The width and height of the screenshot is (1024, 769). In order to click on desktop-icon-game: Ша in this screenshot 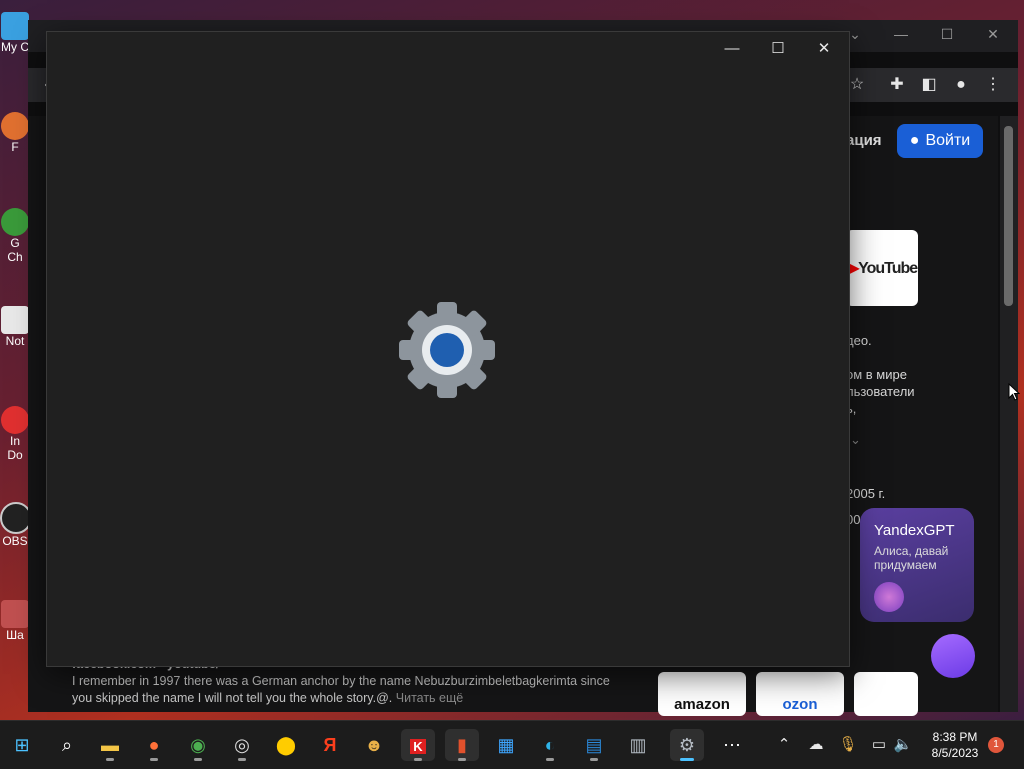, I will do `click(15, 621)`.